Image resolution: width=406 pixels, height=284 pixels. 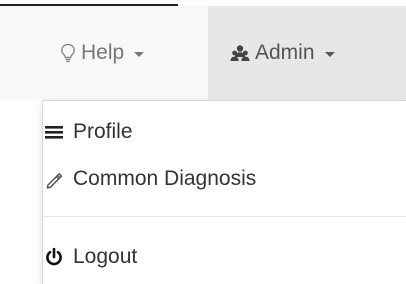 I want to click on power-icon, so click(x=57, y=257).